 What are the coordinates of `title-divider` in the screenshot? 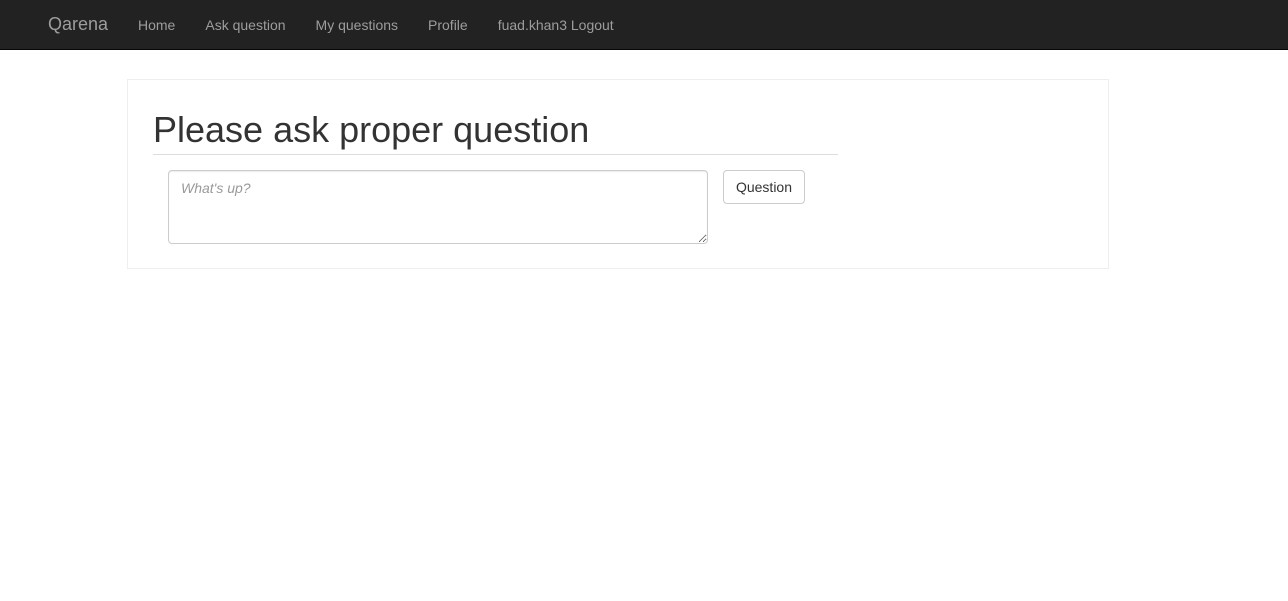 It's located at (495, 154).